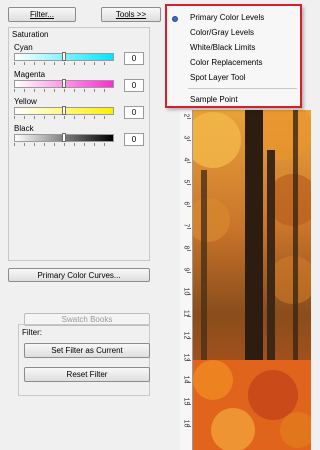 This screenshot has width=320, height=450. I want to click on yellow-slider-ticks, so click(64, 117).